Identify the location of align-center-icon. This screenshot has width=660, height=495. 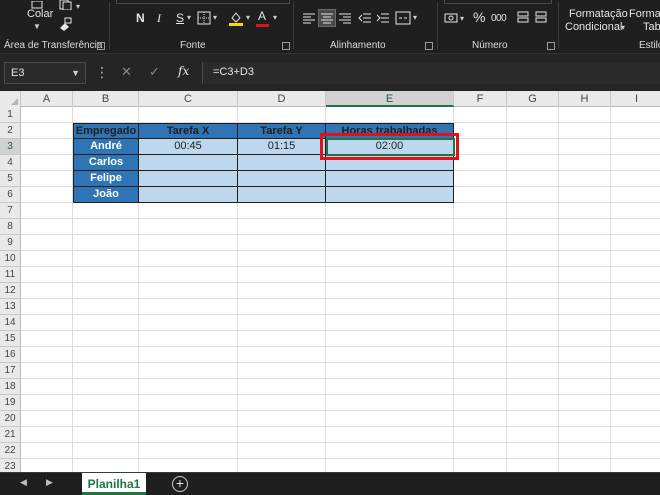
(327, 18).